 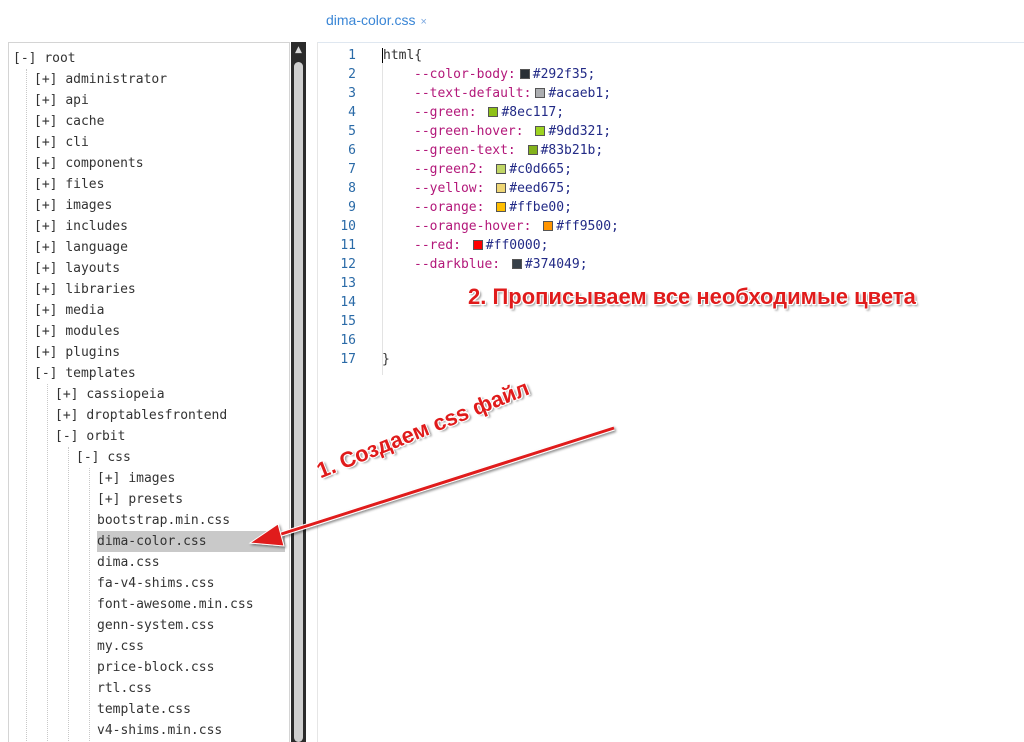 I want to click on code-line: --green-text: #83b21b;, so click(x=508, y=150).